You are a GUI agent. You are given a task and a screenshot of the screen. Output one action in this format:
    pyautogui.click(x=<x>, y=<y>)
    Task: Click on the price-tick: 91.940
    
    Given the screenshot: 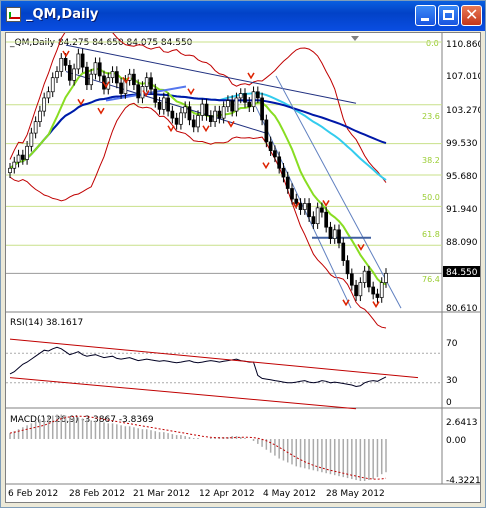 What is the action you would take?
    pyautogui.click(x=462, y=210)
    